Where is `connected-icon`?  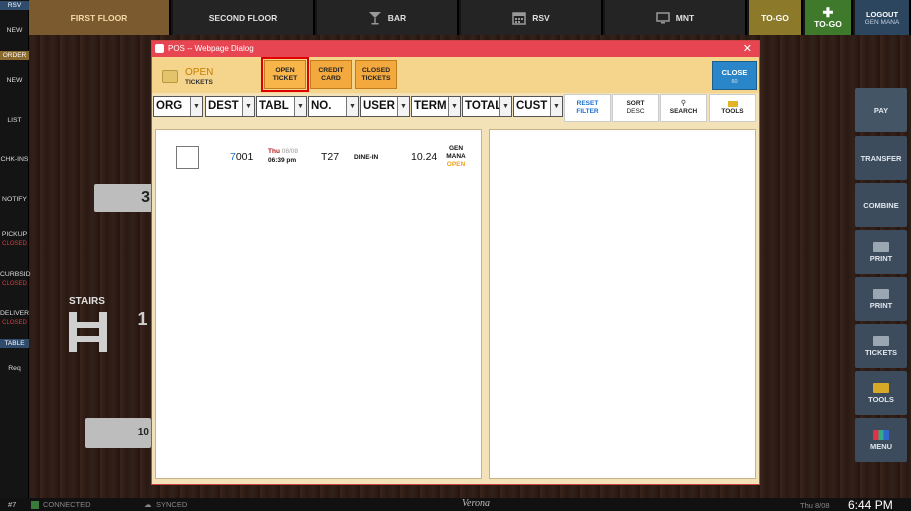
connected-icon is located at coordinates (35, 505).